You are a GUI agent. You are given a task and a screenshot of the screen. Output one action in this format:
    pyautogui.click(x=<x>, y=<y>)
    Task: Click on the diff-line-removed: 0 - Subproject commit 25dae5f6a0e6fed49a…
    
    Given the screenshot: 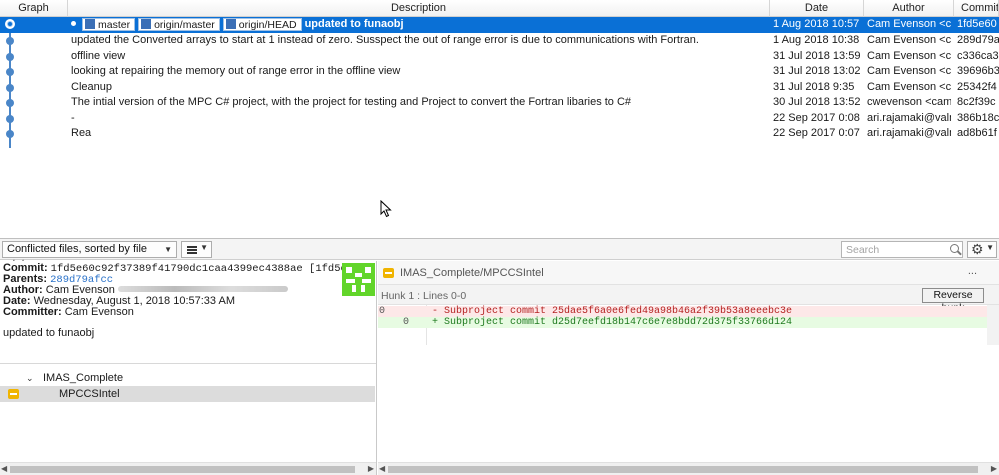 What is the action you would take?
    pyautogui.click(x=682, y=311)
    